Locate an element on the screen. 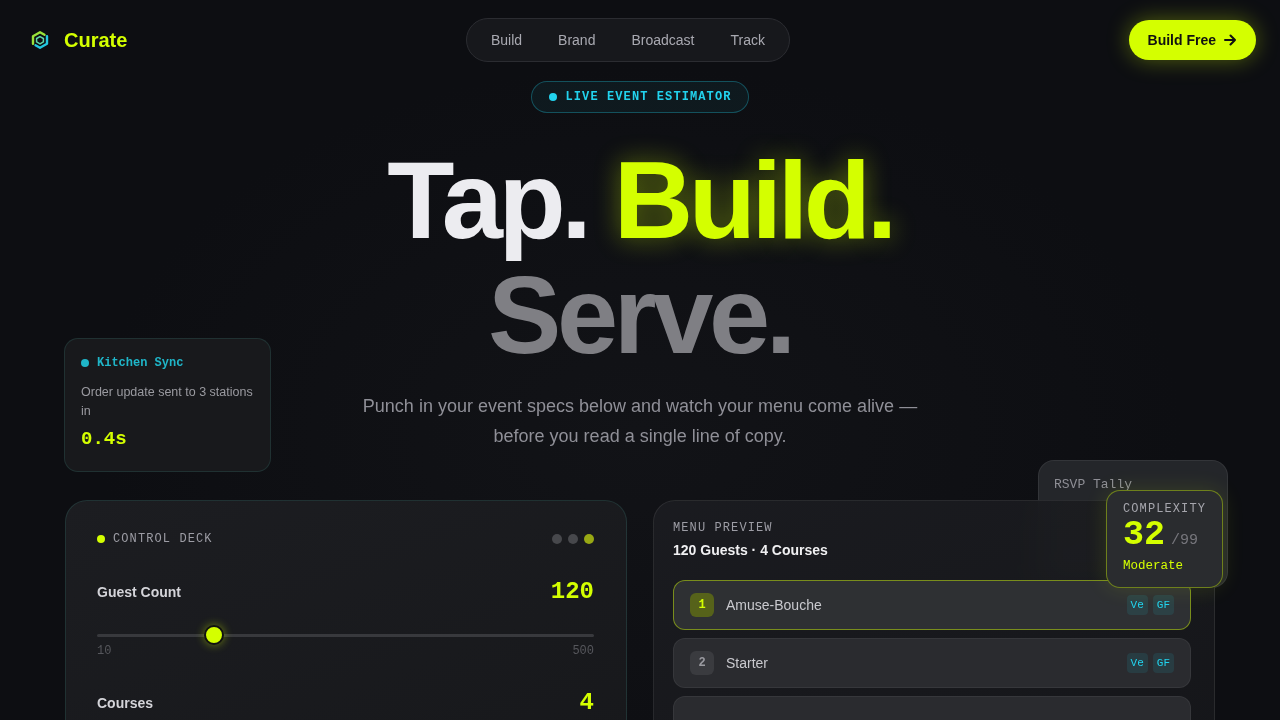 The width and height of the screenshot is (1280, 720). complexity-label: COMPLEXITY is located at coordinates (1165, 509).